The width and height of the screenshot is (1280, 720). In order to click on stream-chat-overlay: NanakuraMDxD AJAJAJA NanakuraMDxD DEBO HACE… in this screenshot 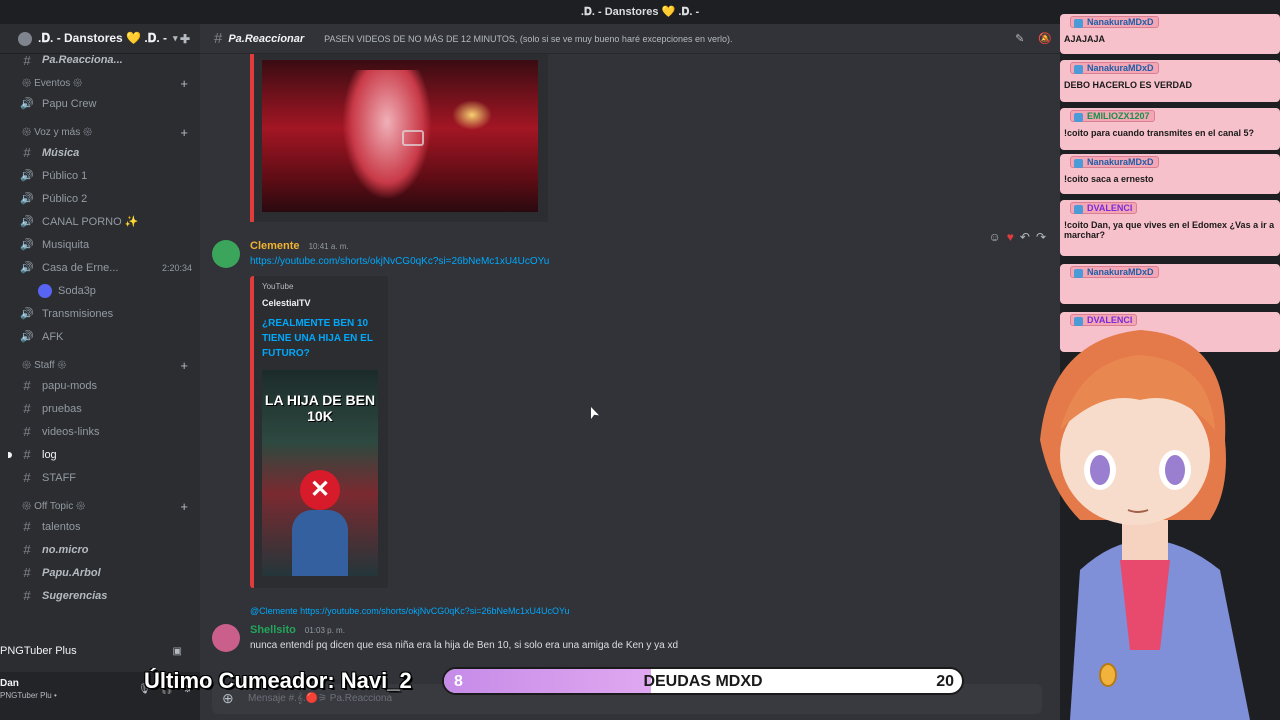, I will do `click(1169, 180)`.